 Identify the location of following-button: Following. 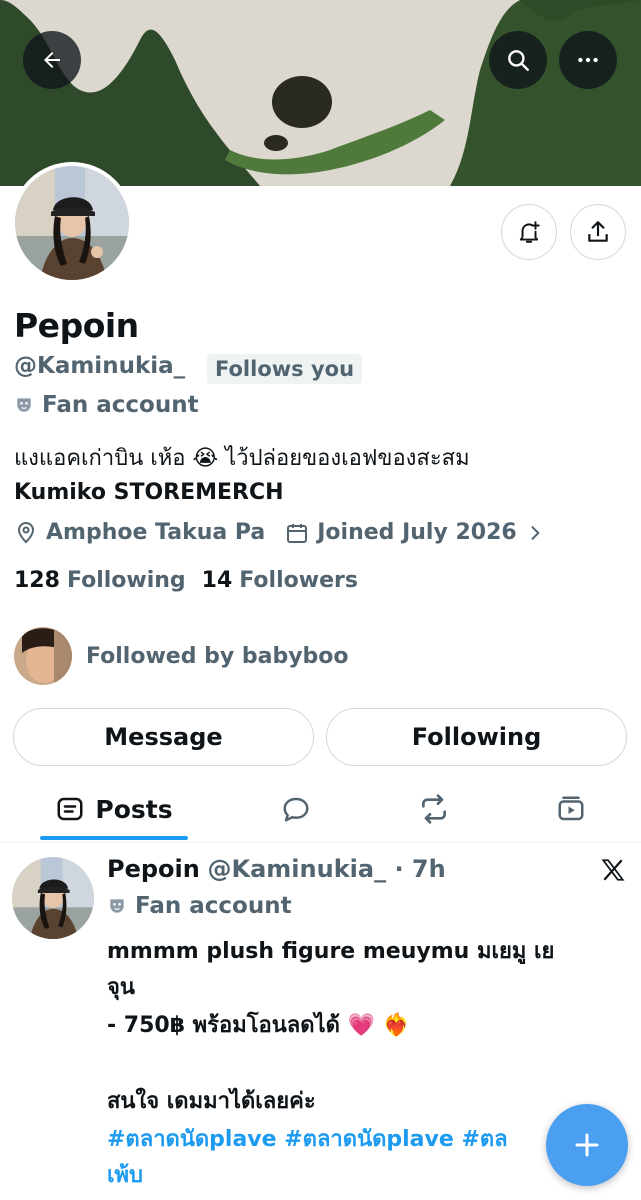
(476, 737).